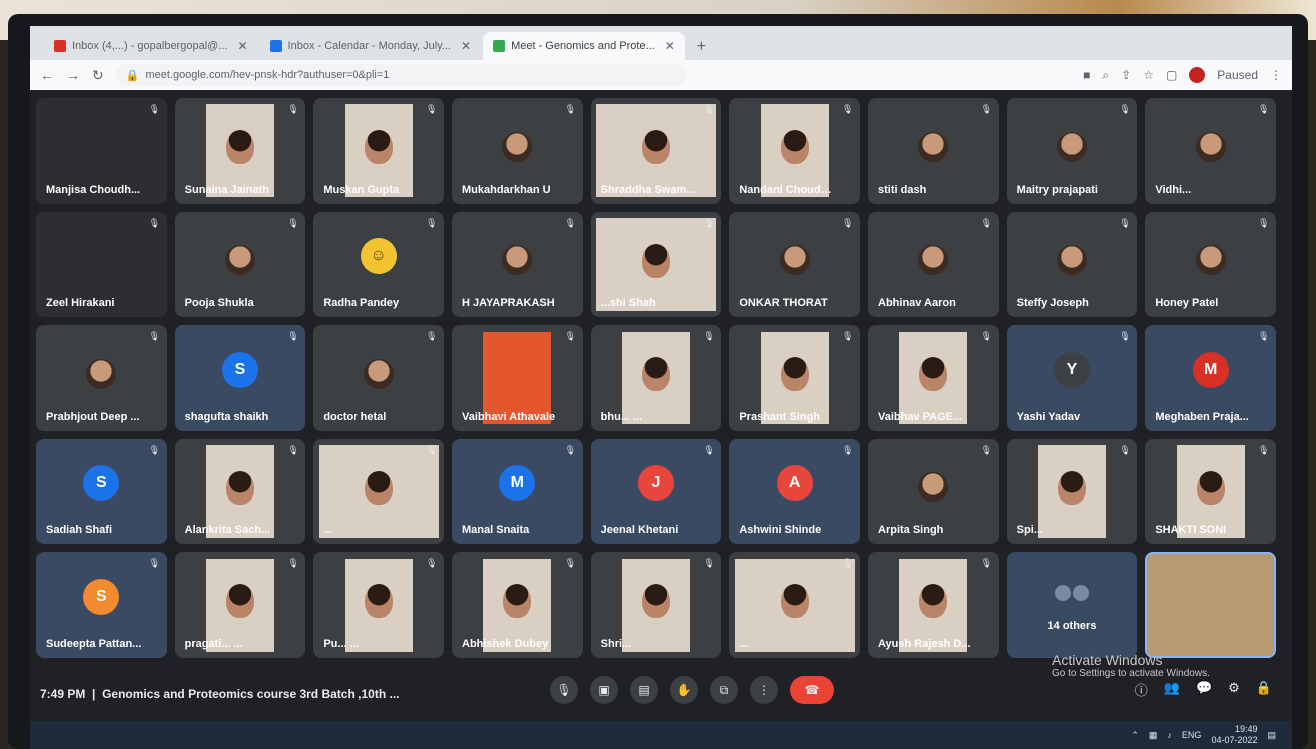 Image resolution: width=1316 pixels, height=749 pixels. I want to click on participant-tile: 🎙 Prashant Singh, so click(794, 378).